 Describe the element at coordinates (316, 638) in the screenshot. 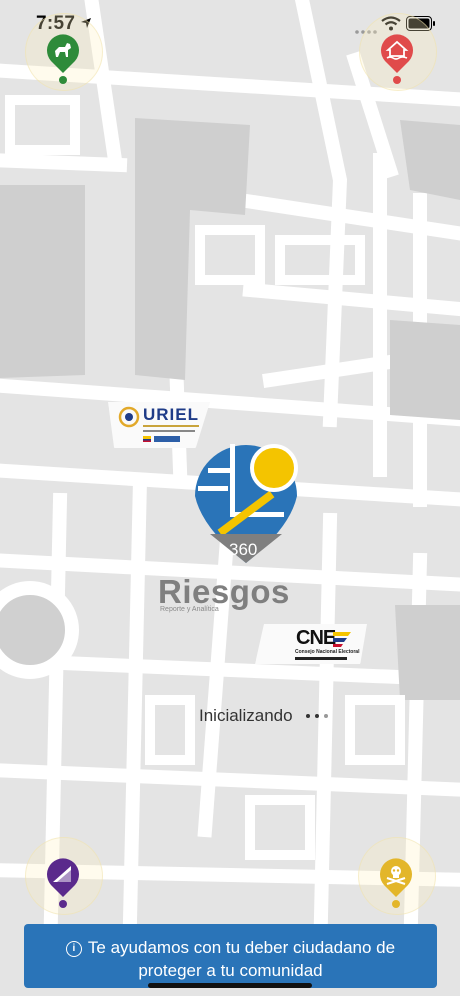

I see `cne-logo-text: CNE` at that location.